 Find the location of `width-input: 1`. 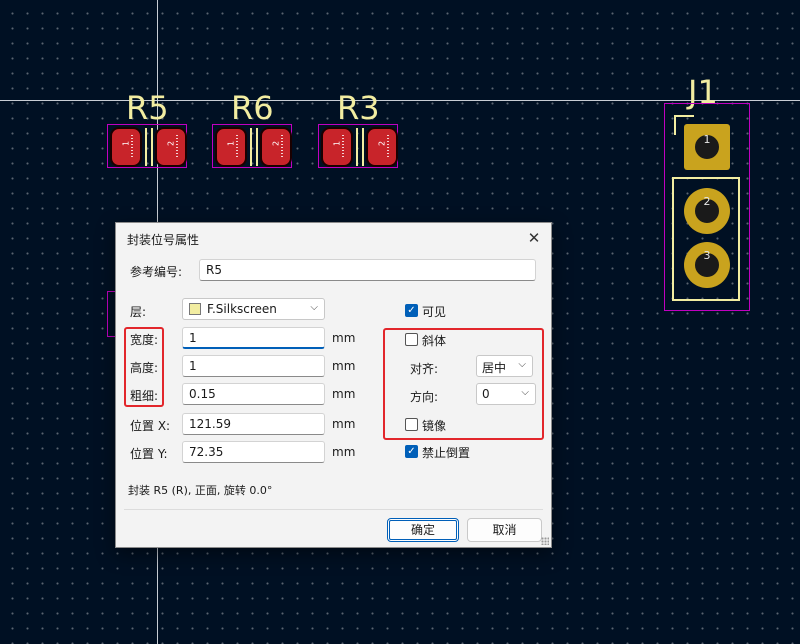

width-input: 1 is located at coordinates (253, 338).